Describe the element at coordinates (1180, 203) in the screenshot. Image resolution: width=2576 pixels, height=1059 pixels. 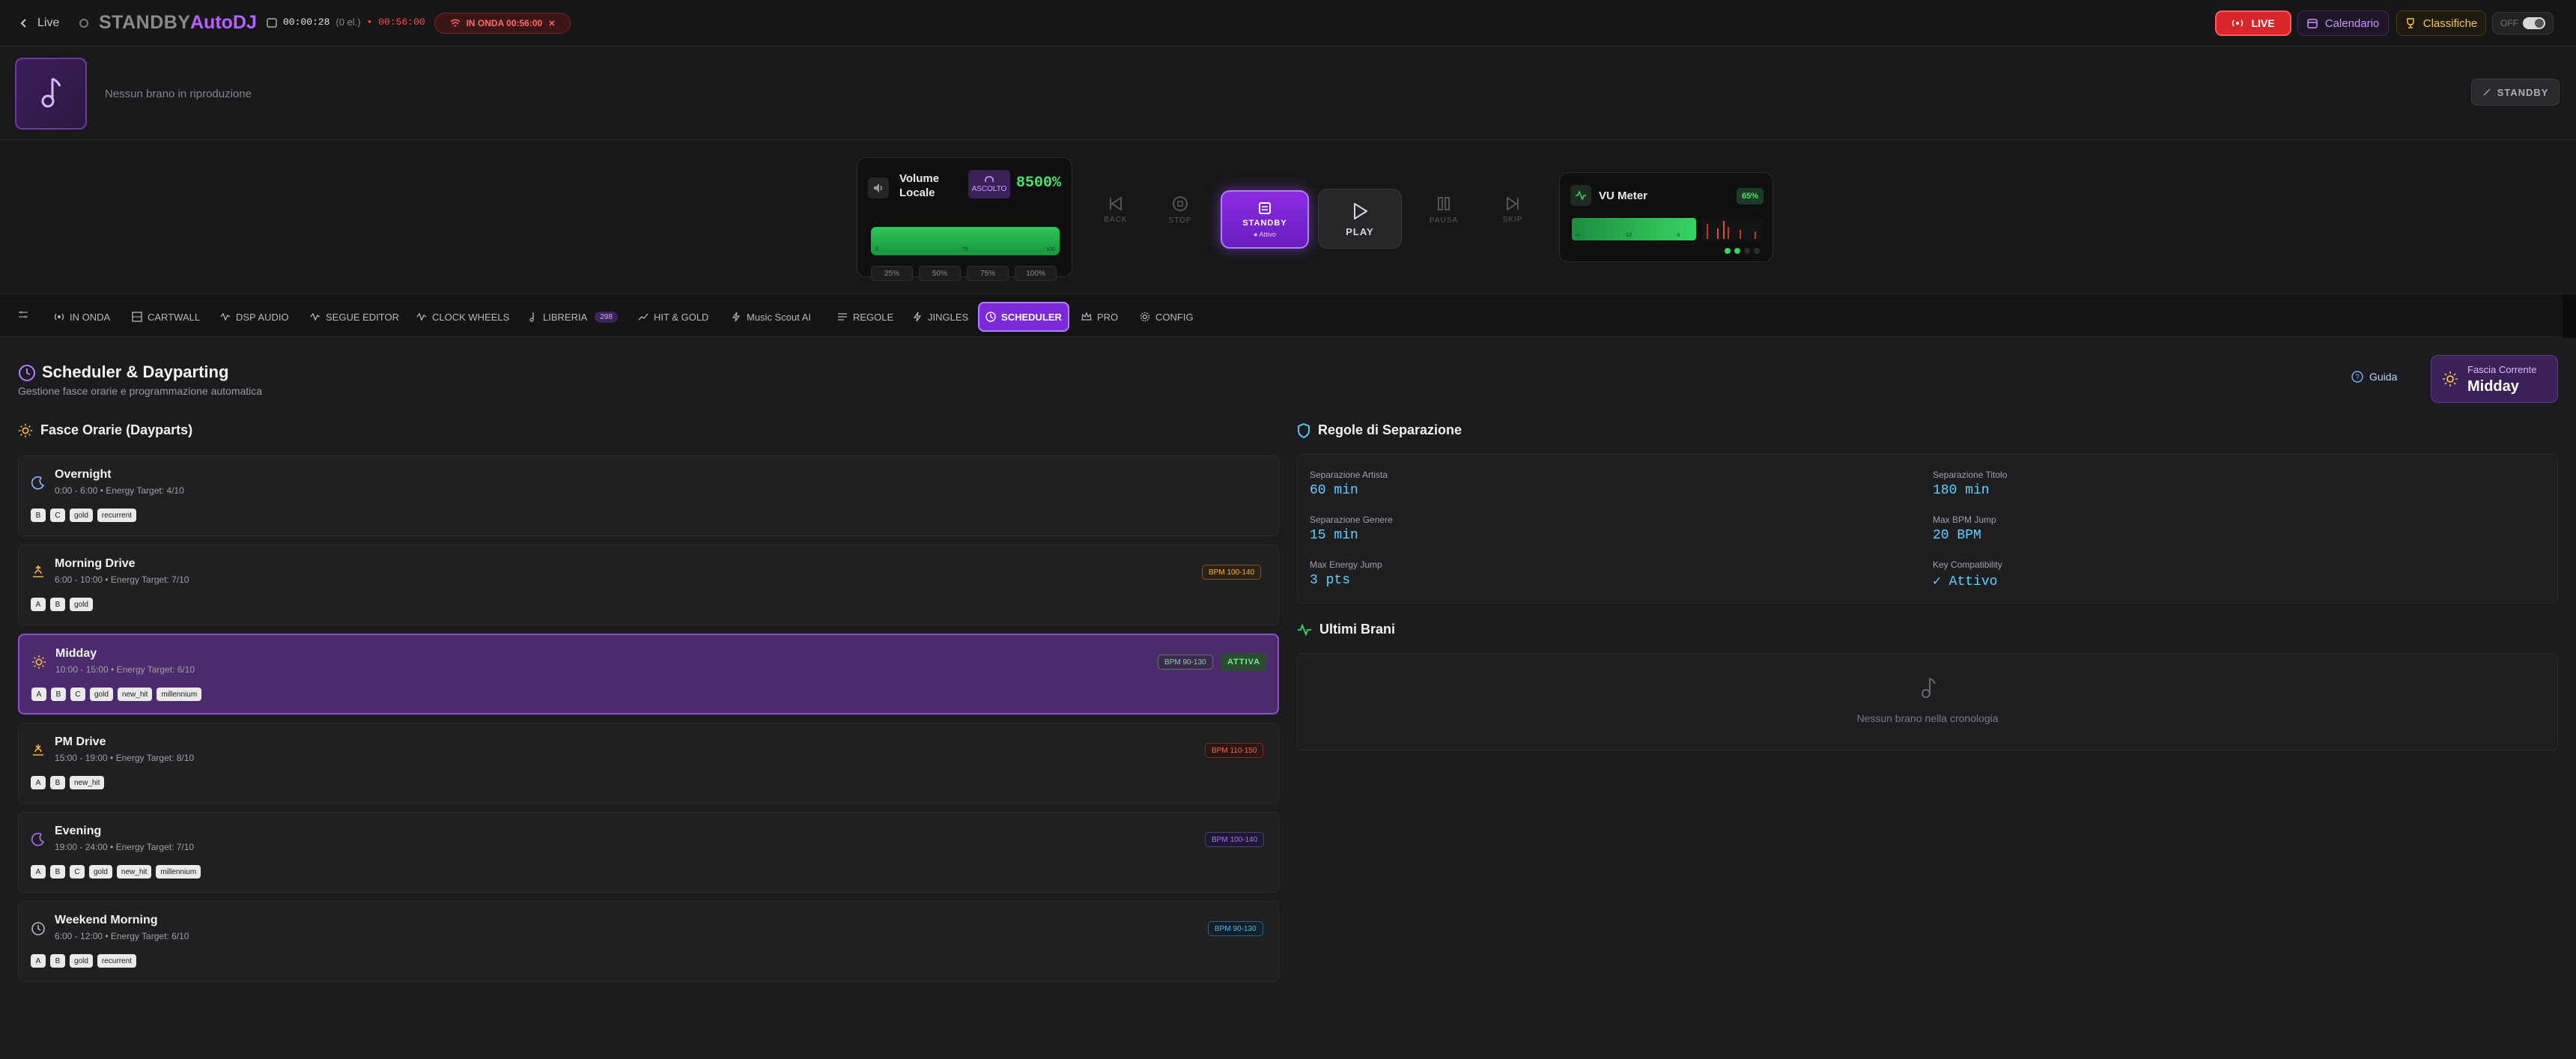
I see `stop-icon` at that location.